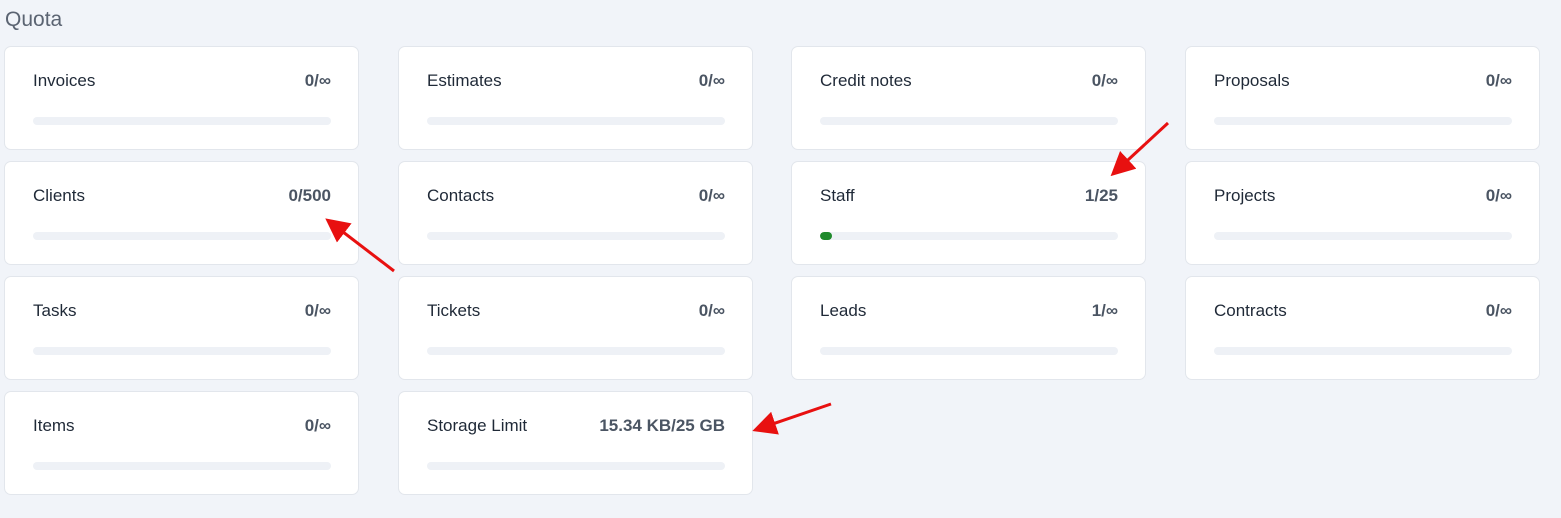 The image size is (1561, 518). I want to click on quota-card-storage-limit: Storage Limit 15.34 KB/25 GB, so click(575, 443).